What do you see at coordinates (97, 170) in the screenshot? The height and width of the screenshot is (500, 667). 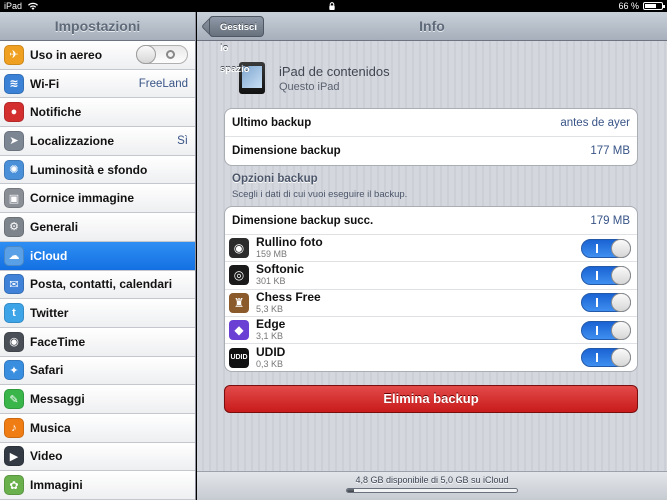 I see `sidebar-item-luminosit-e-sfondo: ✺ Luminosità e sfondo` at bounding box center [97, 170].